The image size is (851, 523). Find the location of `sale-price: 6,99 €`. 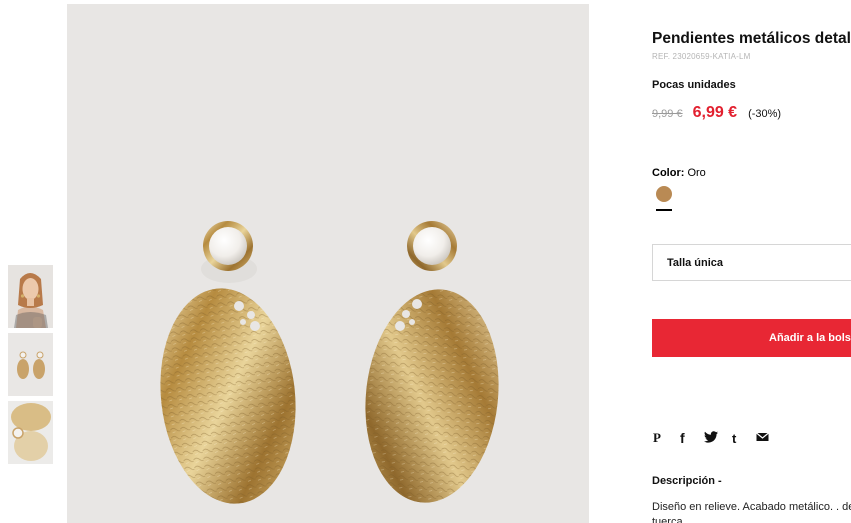

sale-price: 6,99 € is located at coordinates (715, 112).